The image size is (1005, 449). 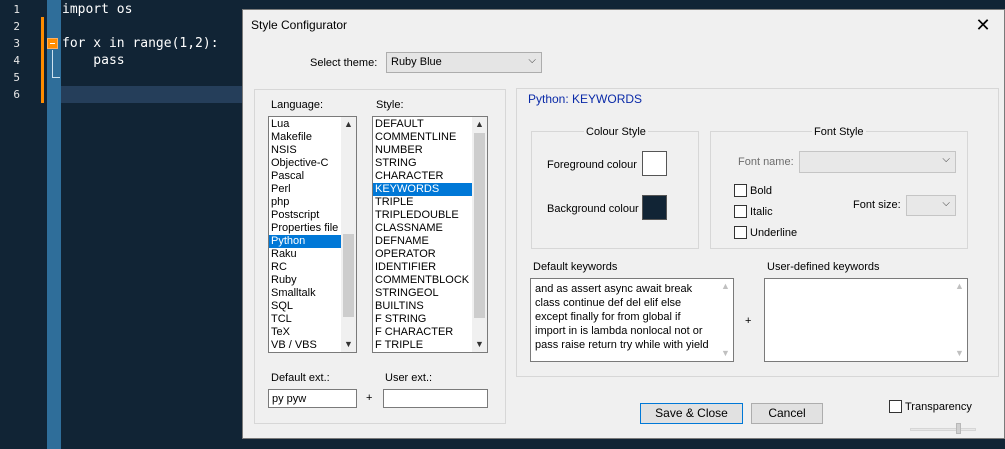 What do you see at coordinates (422, 267) in the screenshot?
I see `style-list-item: IDENTIFIER` at bounding box center [422, 267].